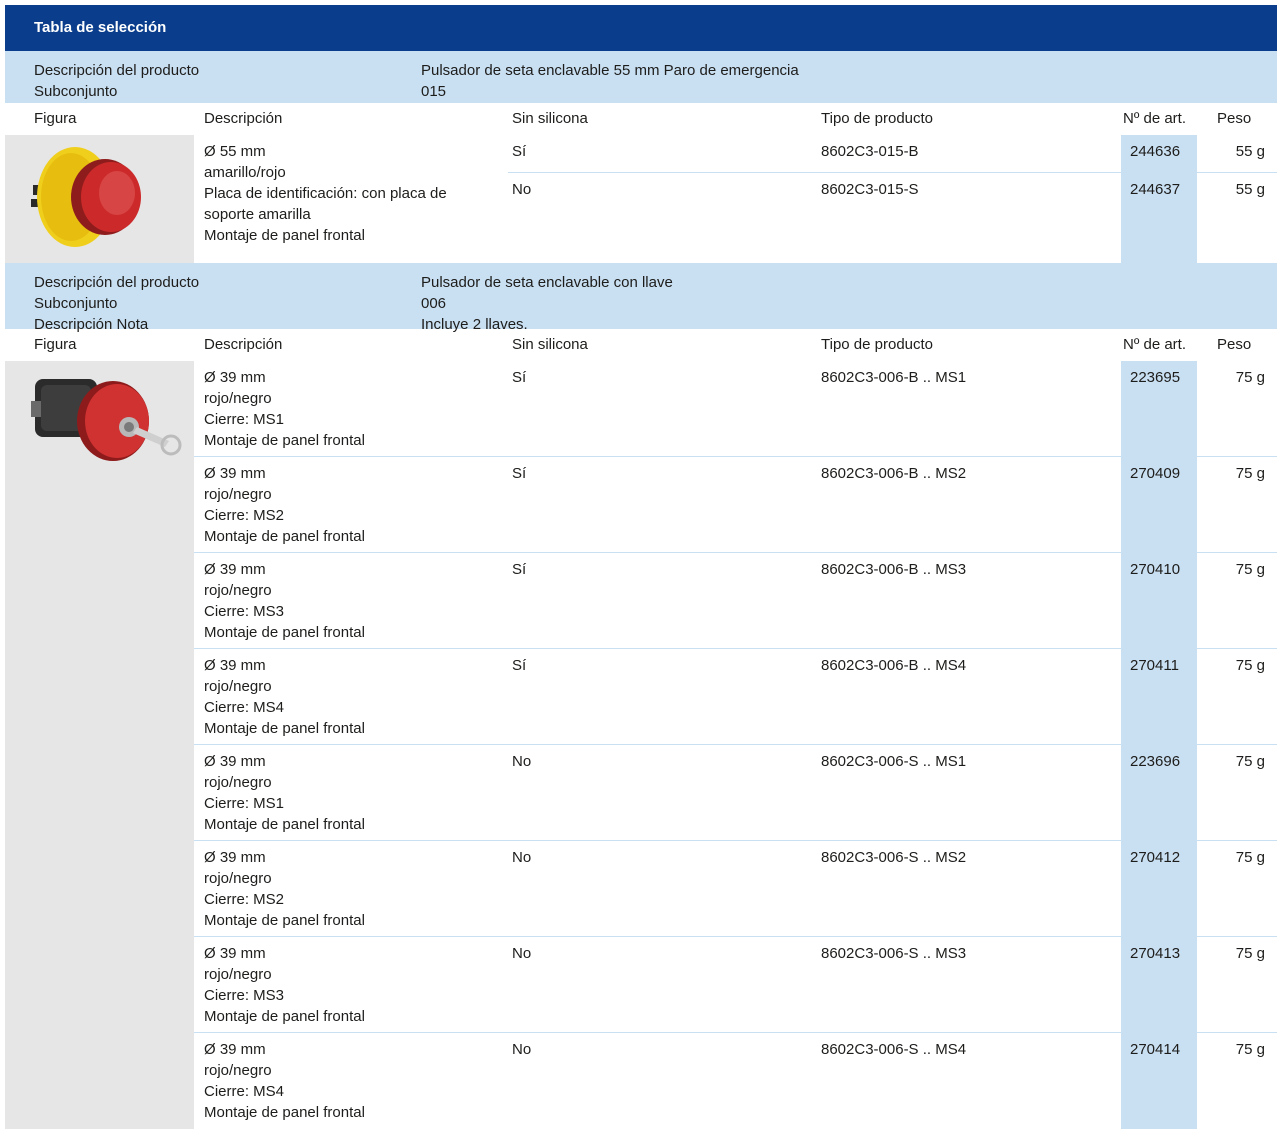 The height and width of the screenshot is (1146, 1277). Describe the element at coordinates (55, 118) in the screenshot. I see `header-figura: Figura` at that location.